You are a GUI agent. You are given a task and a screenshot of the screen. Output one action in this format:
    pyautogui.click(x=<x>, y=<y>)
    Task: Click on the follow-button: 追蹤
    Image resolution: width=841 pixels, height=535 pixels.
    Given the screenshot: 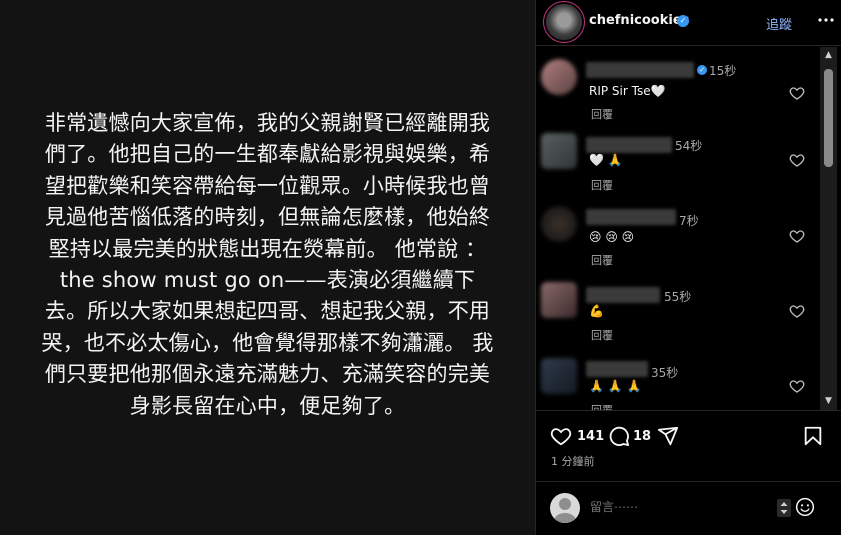 What is the action you would take?
    pyautogui.click(x=779, y=23)
    